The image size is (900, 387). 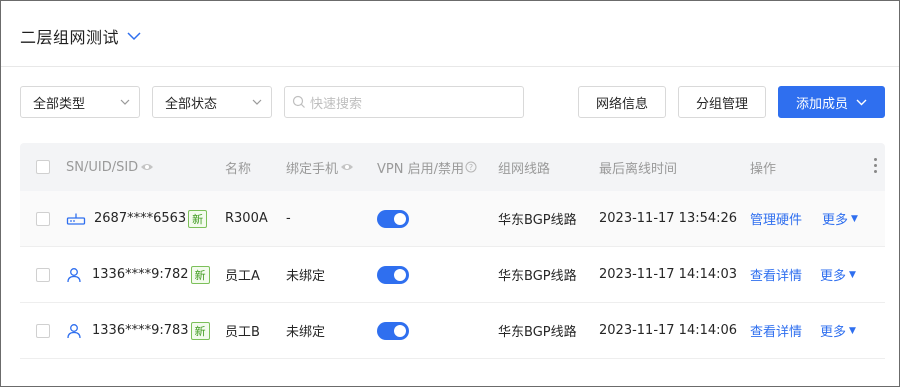 What do you see at coordinates (246, 218) in the screenshot?
I see `name-cell: R300A` at bounding box center [246, 218].